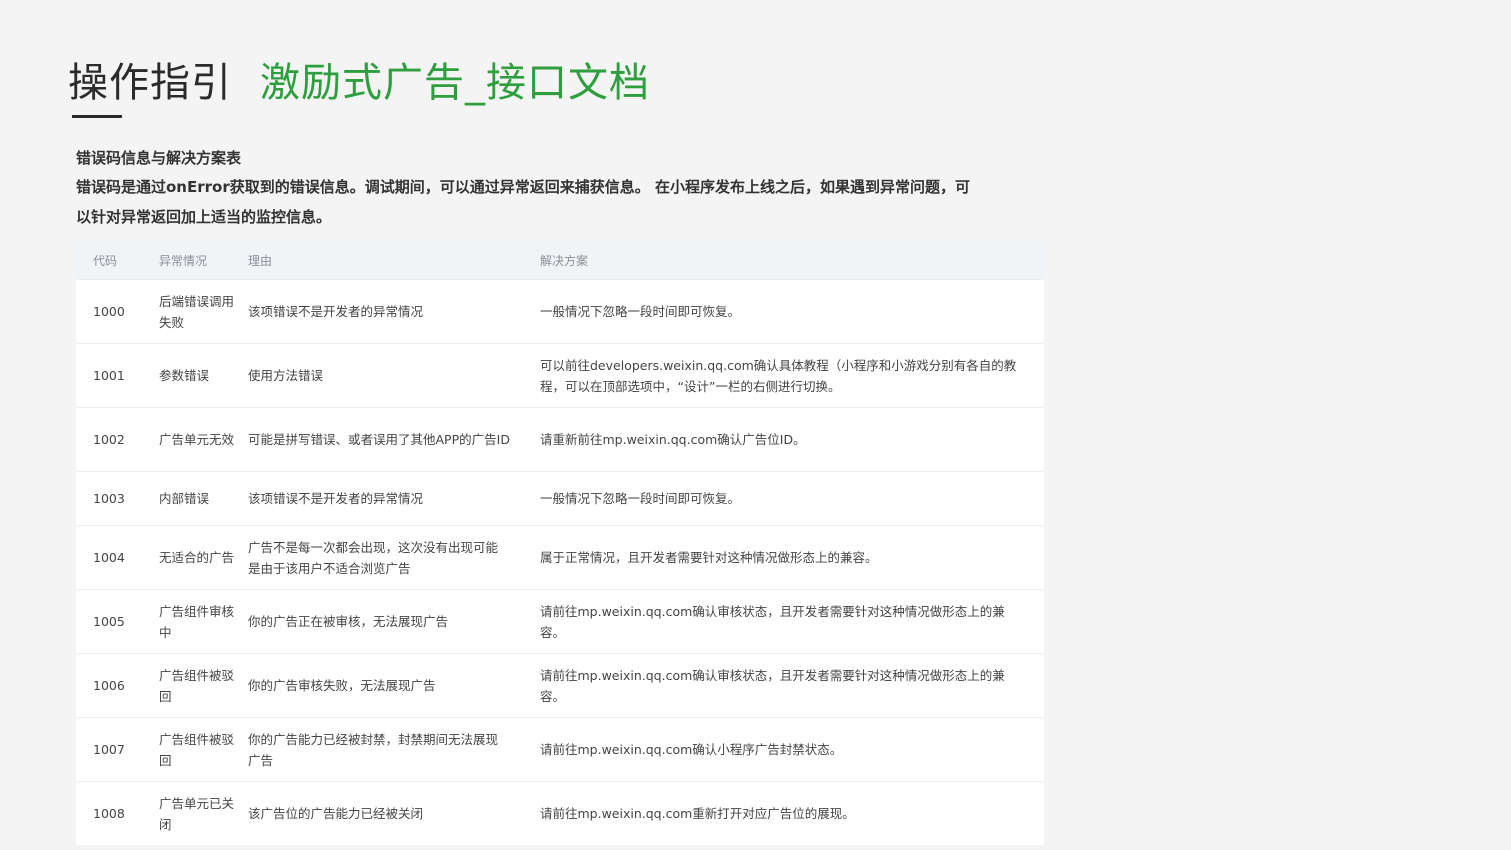 This screenshot has height=850, width=1511. I want to click on cell-situation: 参数错误, so click(184, 375).